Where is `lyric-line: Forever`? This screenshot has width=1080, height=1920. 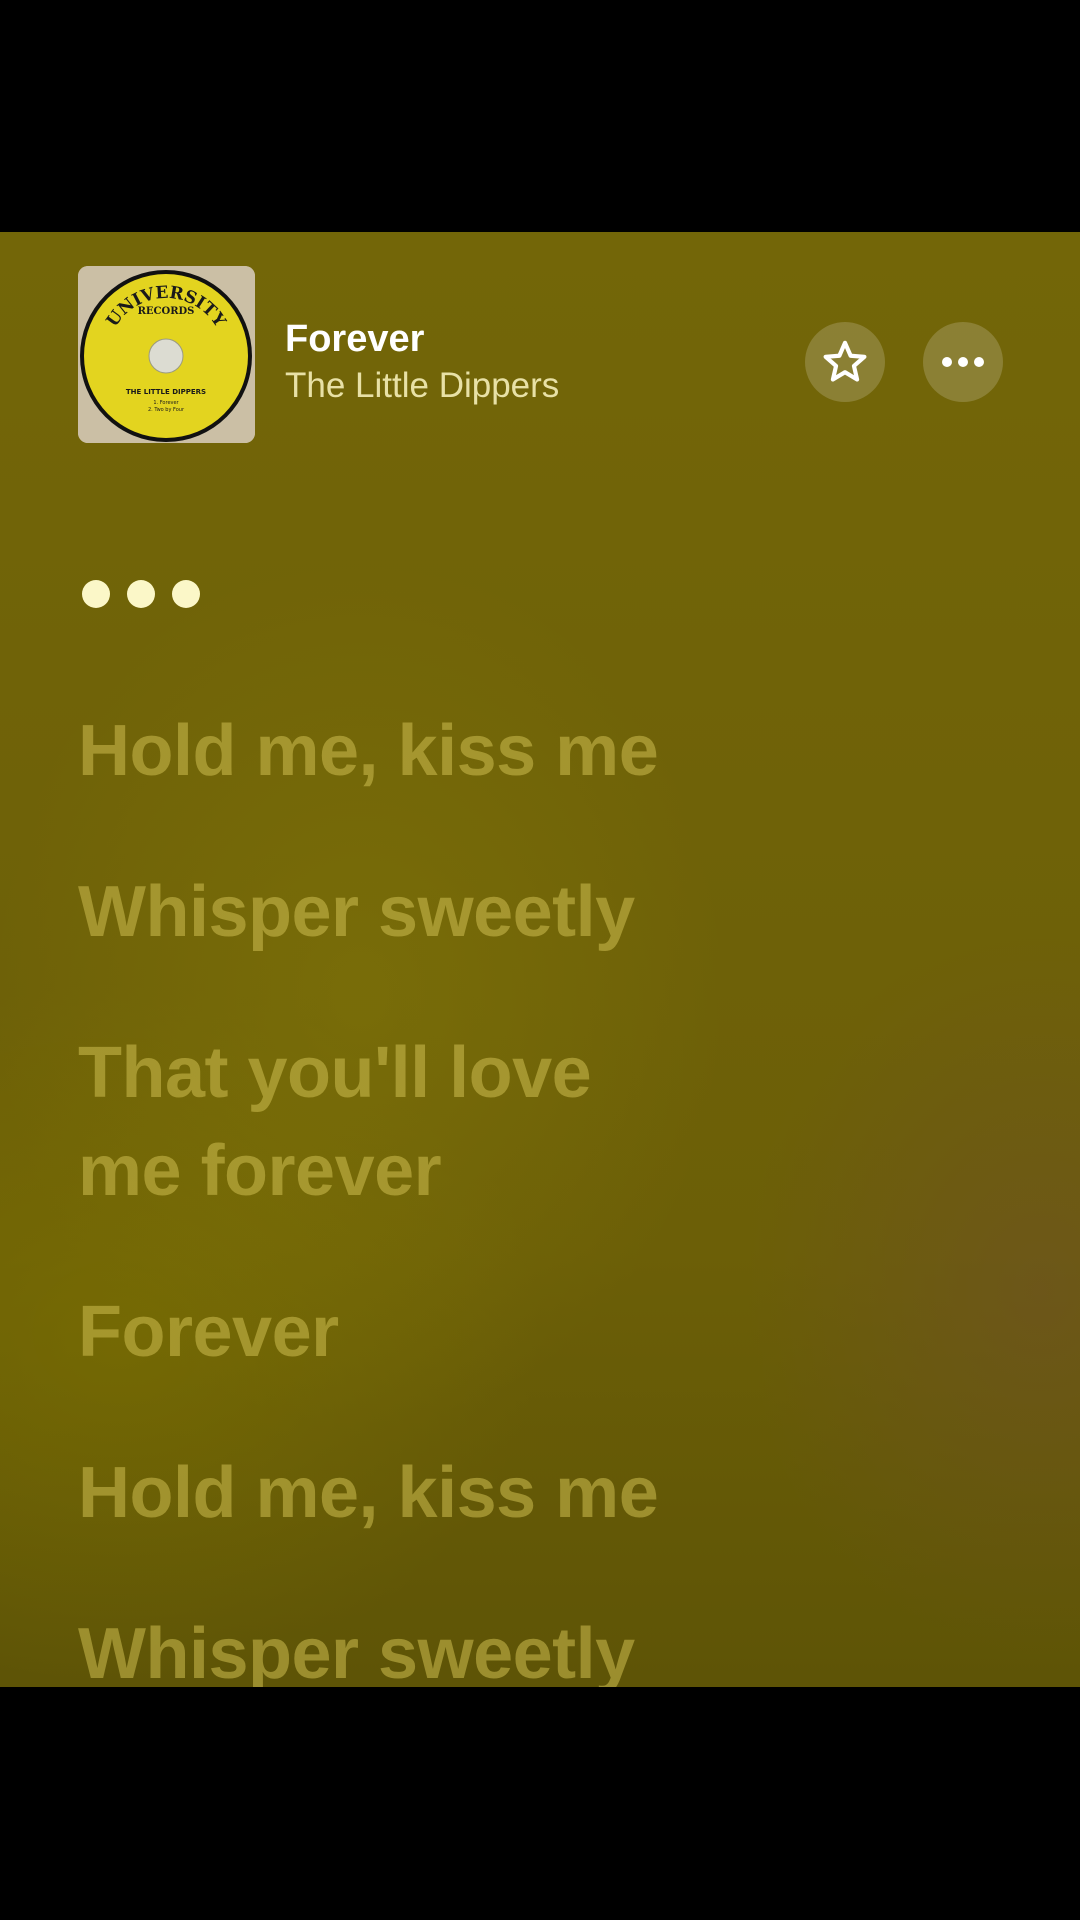
lyric-line: Forever is located at coordinates (428, 1332).